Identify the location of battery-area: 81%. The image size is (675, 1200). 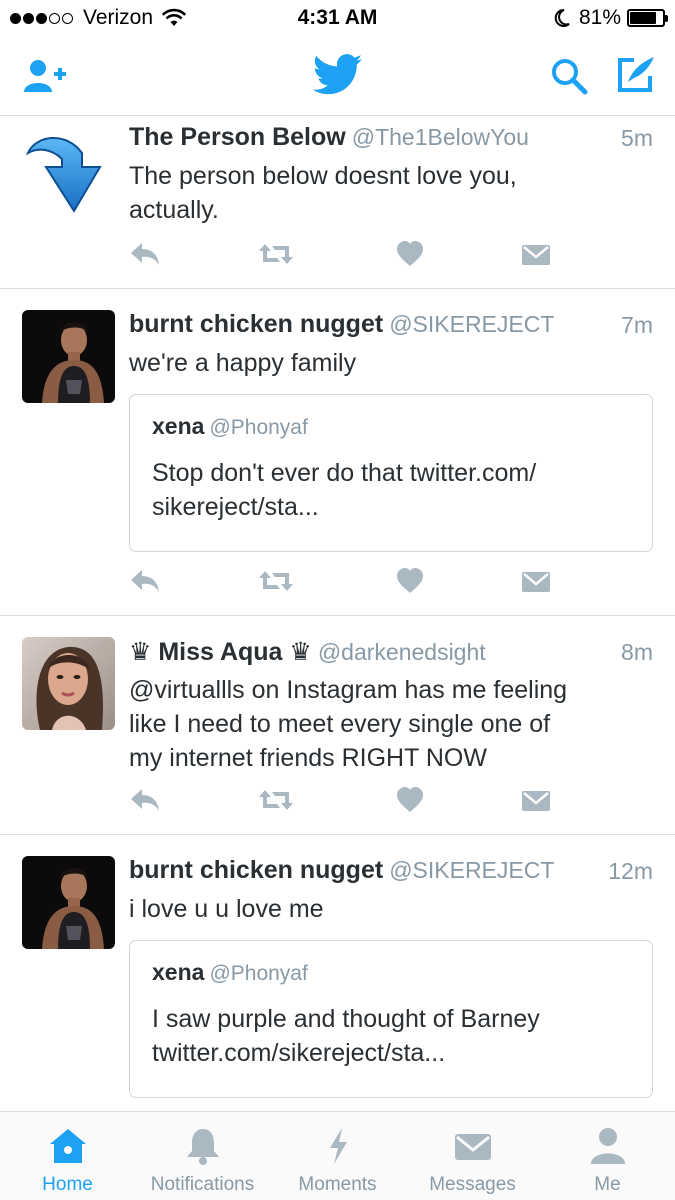
(610, 18).